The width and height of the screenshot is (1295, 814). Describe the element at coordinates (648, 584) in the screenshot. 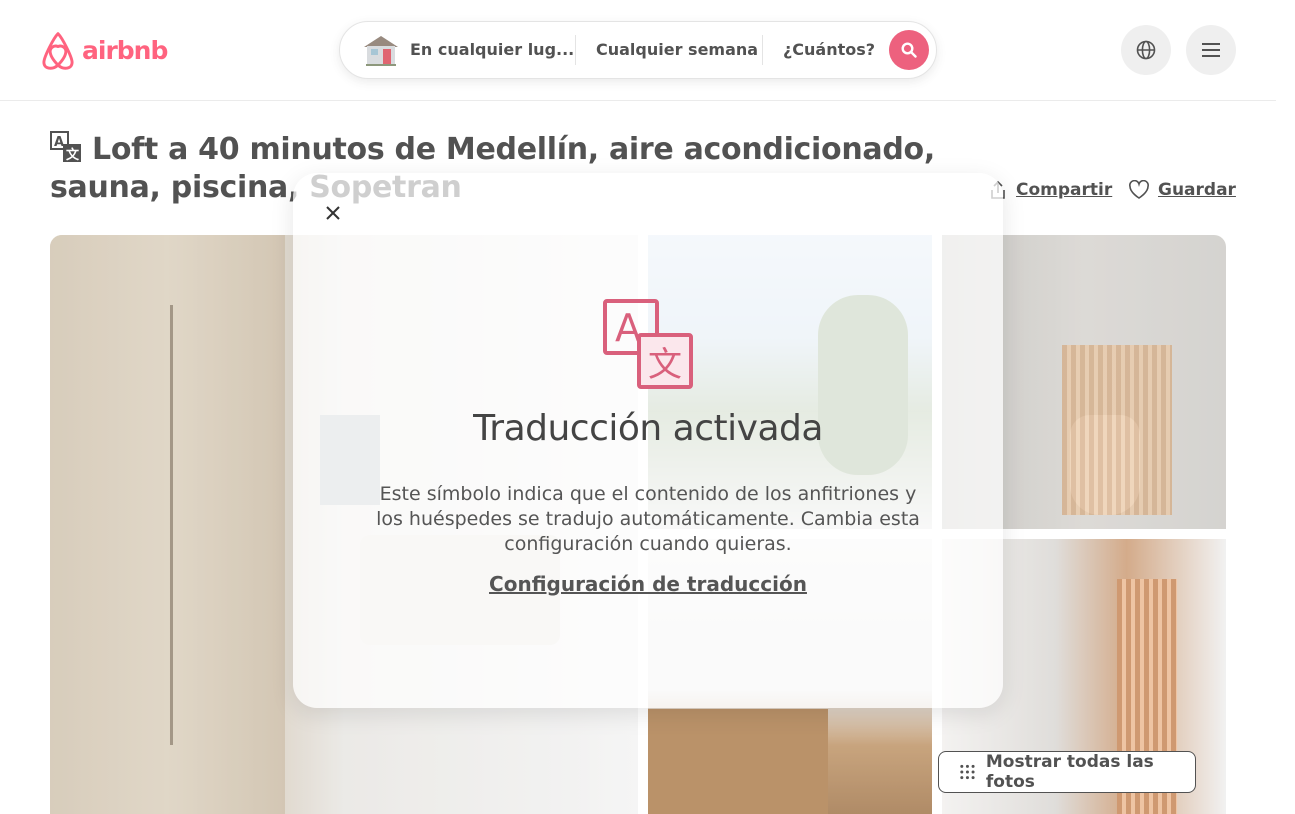

I see `translation-settings-link: Configuración de traducción` at that location.